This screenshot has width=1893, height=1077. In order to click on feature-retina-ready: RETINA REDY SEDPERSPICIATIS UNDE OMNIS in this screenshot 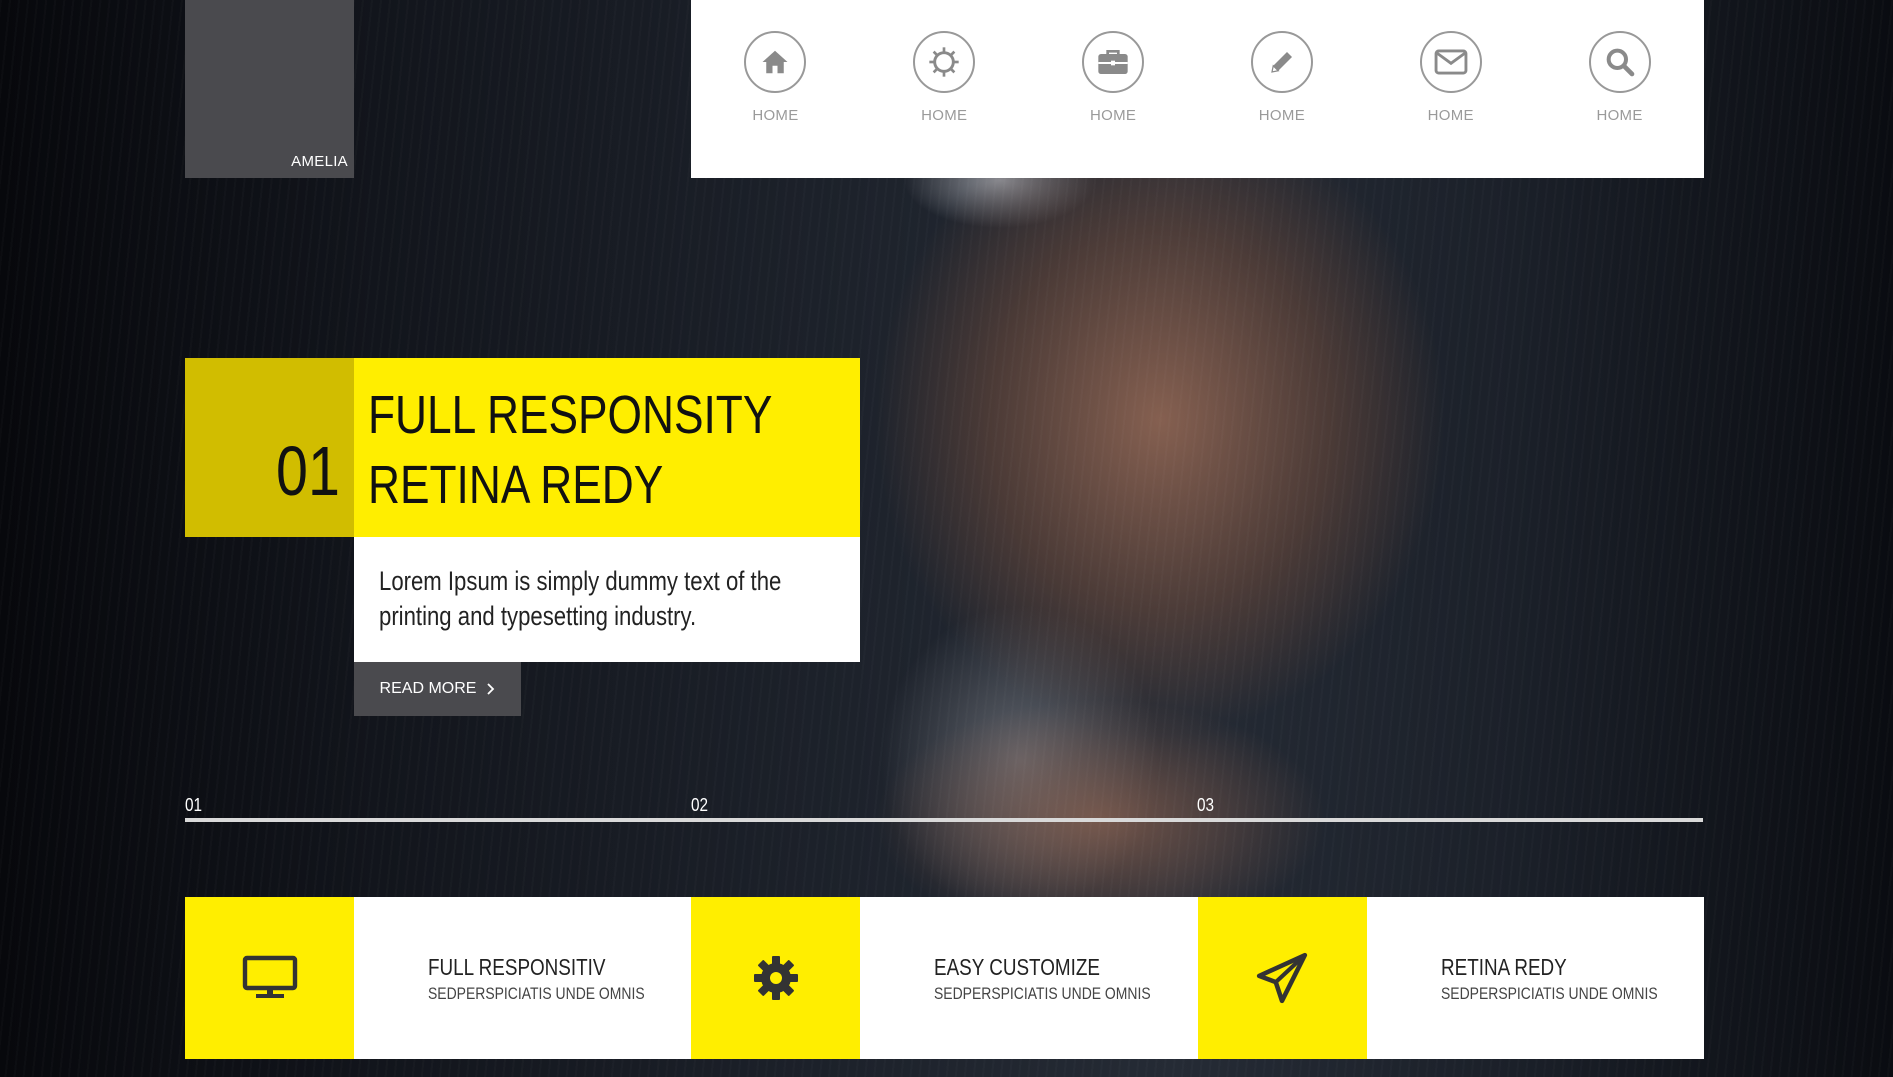, I will do `click(1450, 978)`.